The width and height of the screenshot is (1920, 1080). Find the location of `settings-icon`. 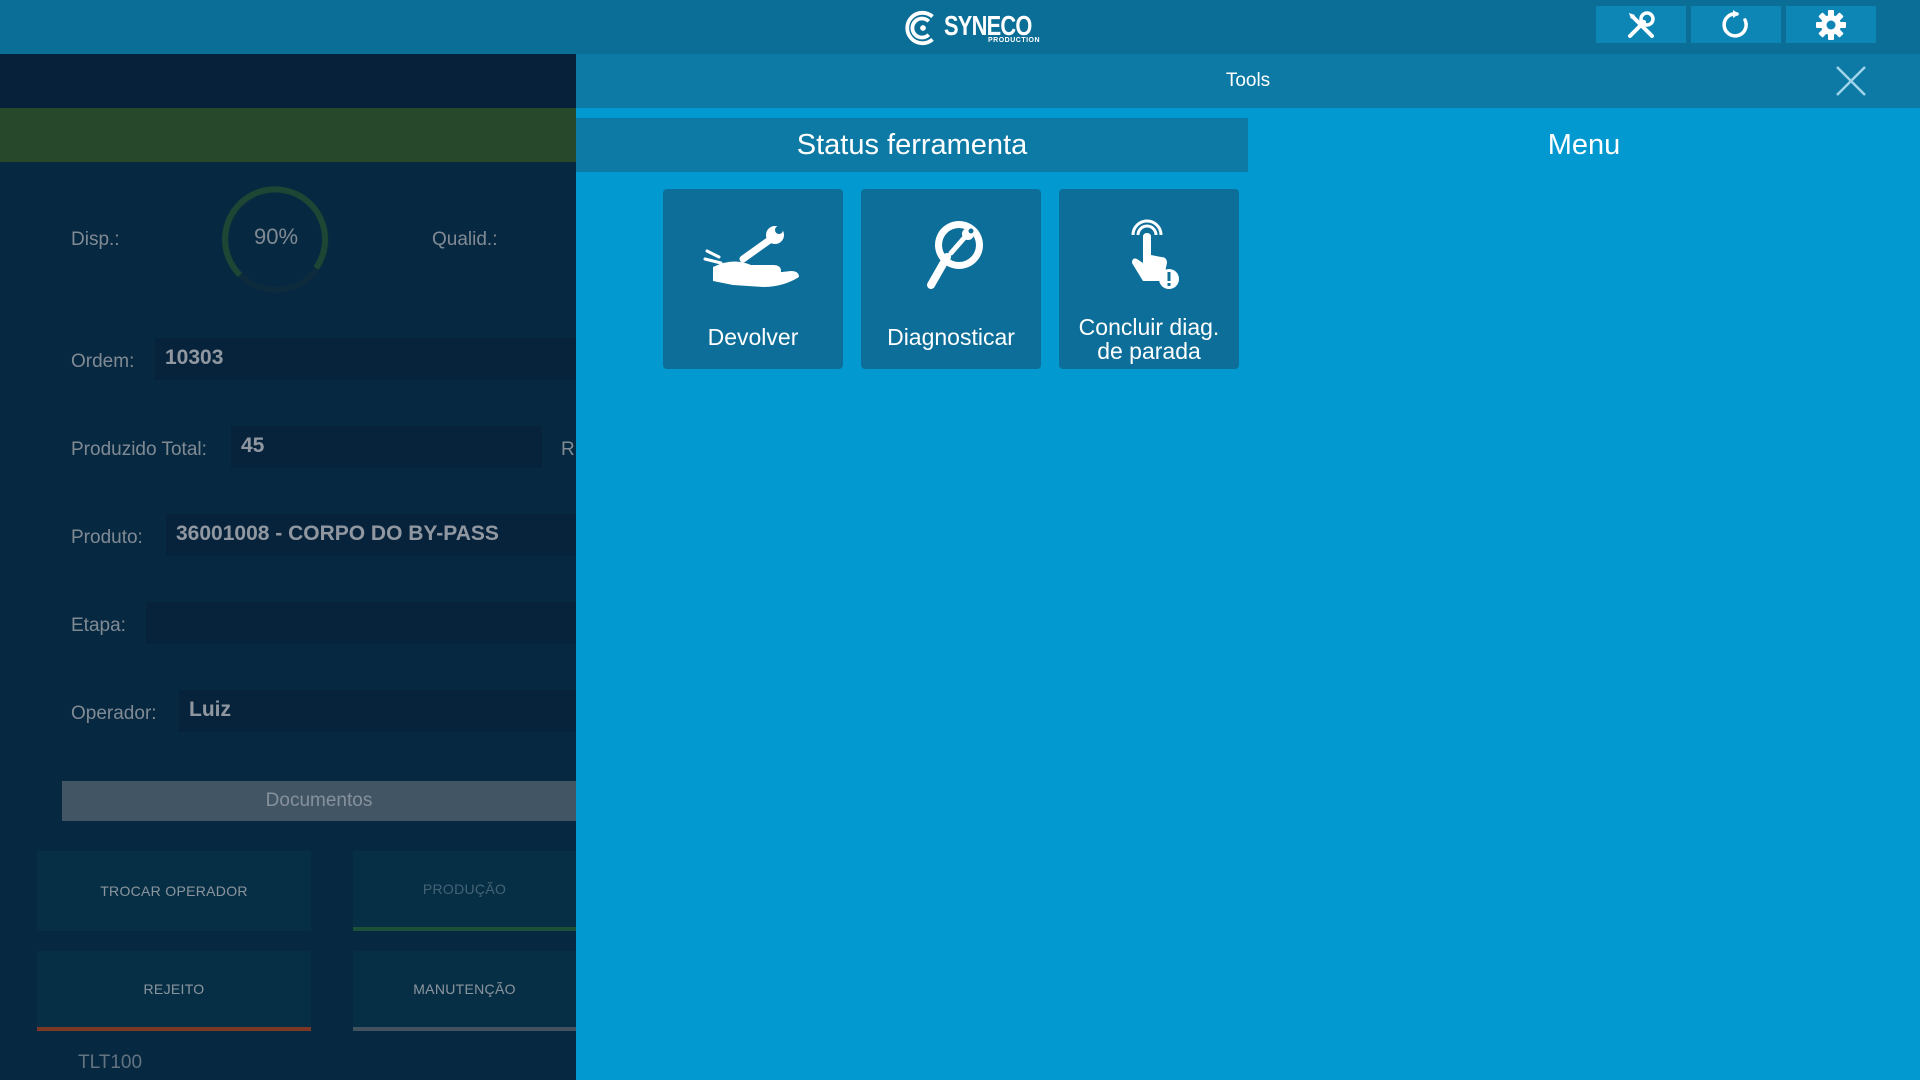

settings-icon is located at coordinates (1831, 24).